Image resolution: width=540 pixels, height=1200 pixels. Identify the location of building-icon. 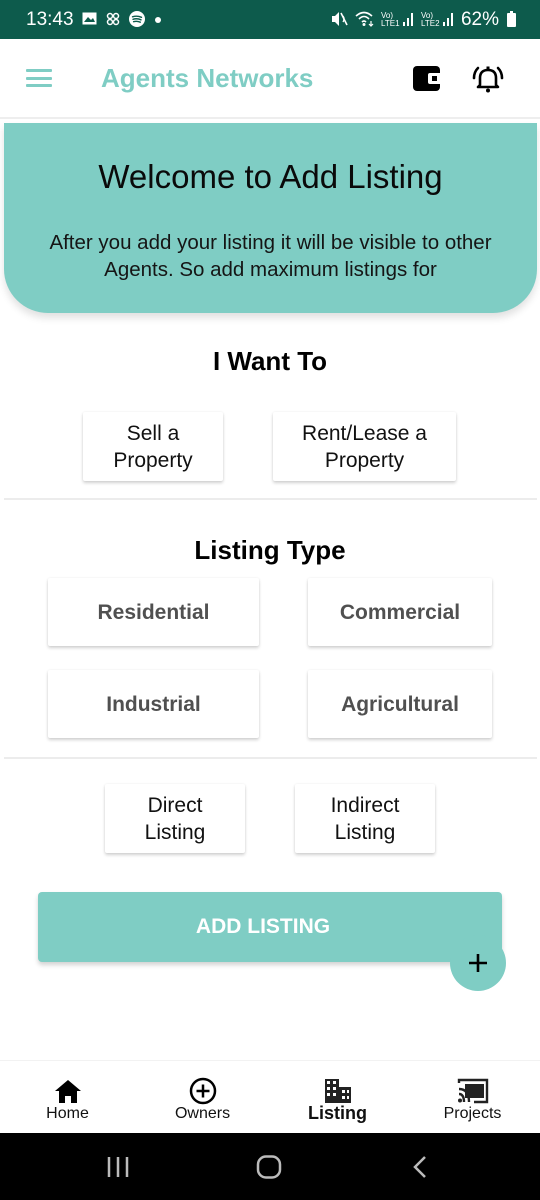
(337, 1091).